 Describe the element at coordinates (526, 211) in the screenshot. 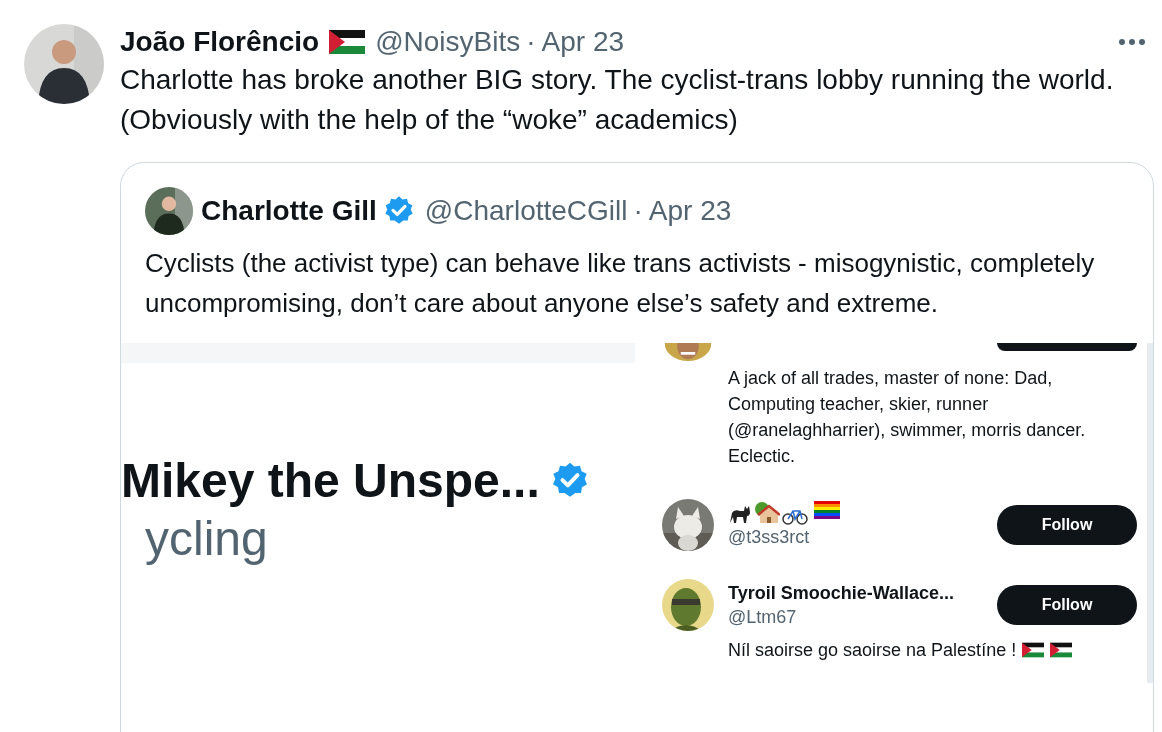

I see `quoted-author-handle: @CharlotteCGill` at that location.